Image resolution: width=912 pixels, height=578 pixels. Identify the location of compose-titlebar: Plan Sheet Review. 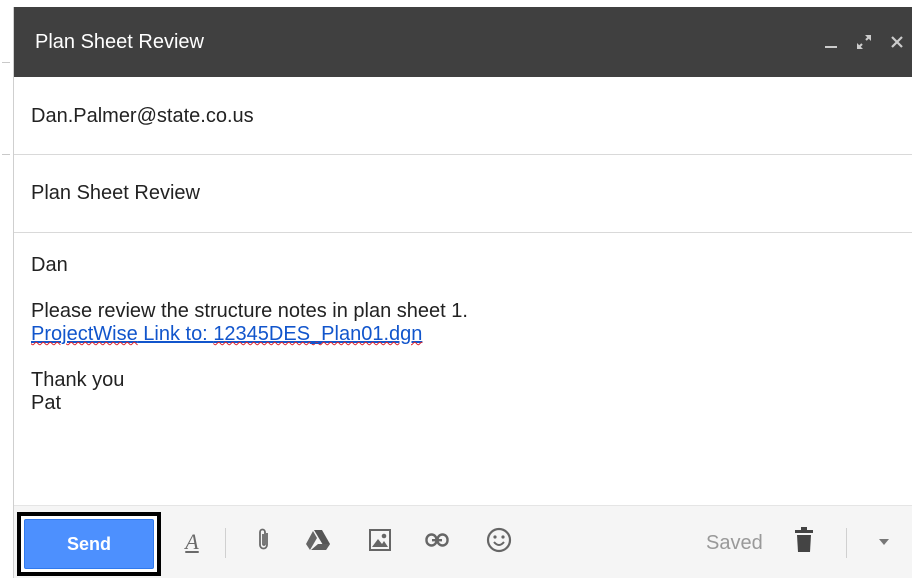
(463, 42).